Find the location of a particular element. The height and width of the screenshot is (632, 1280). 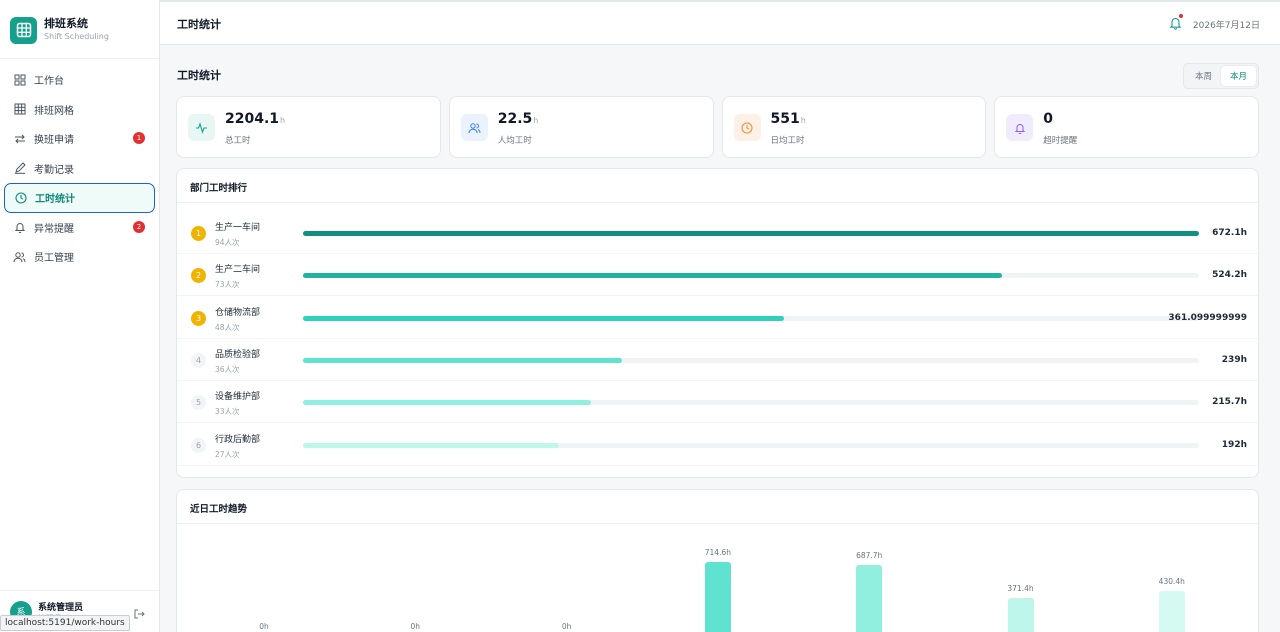

department-name: 仓储物流部 is located at coordinates (238, 312).